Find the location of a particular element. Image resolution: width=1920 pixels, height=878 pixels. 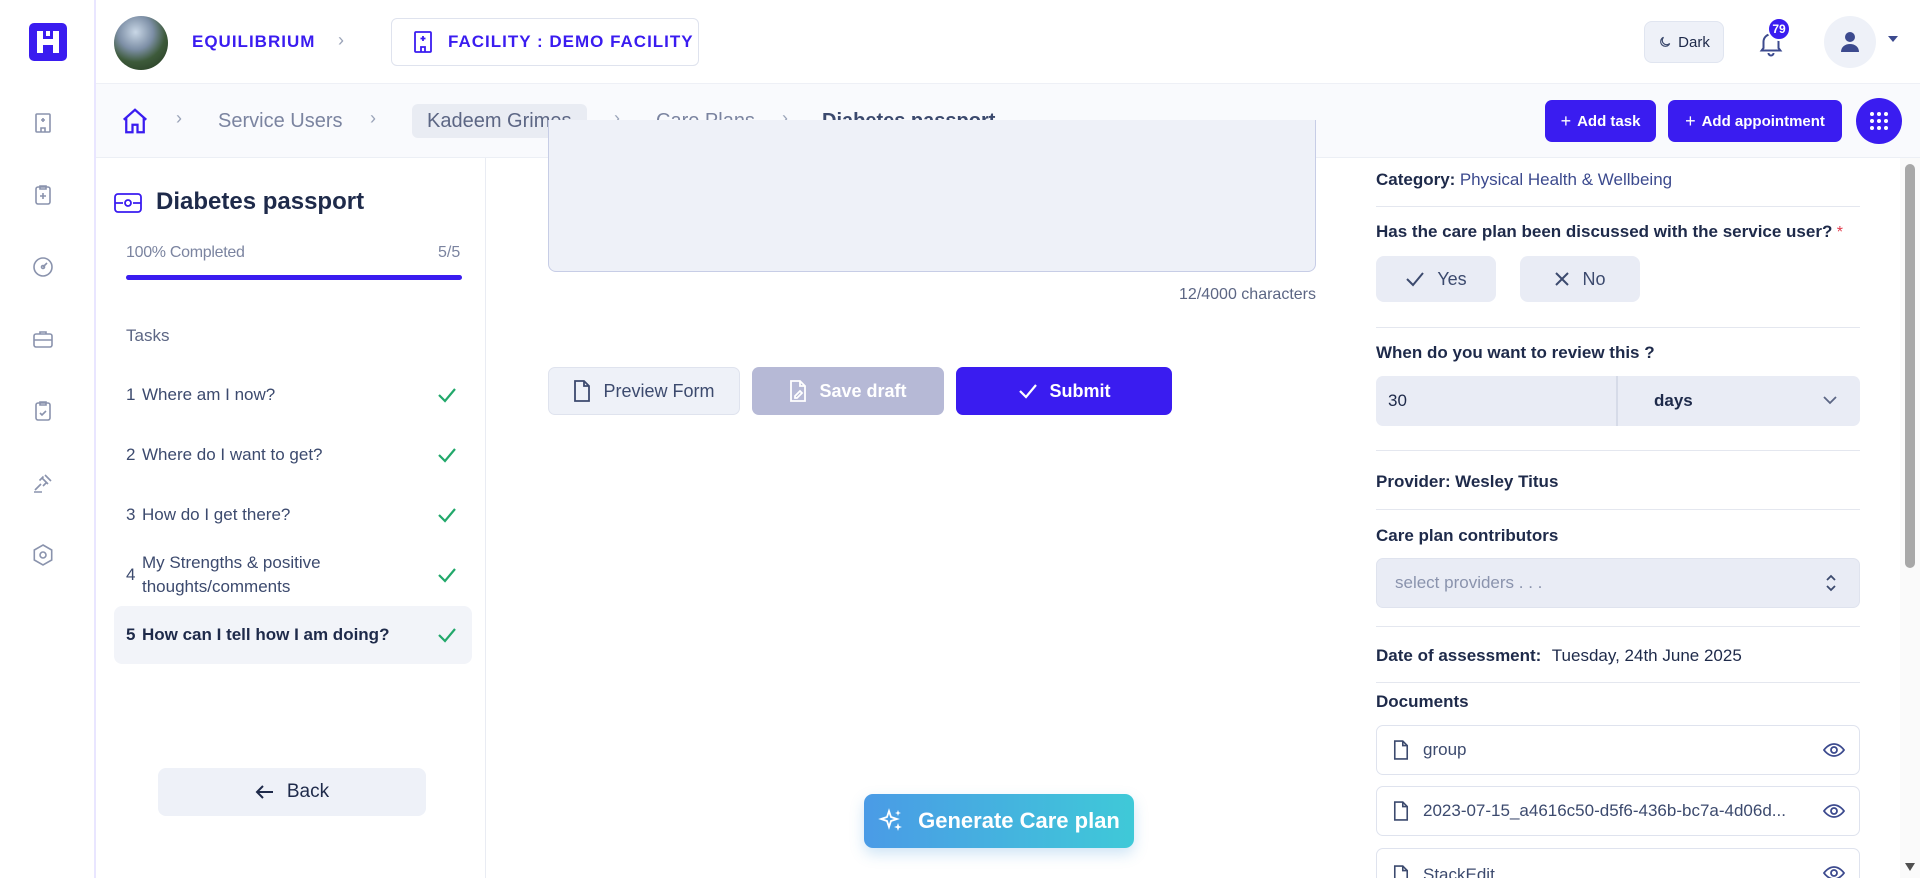

back-label: Back is located at coordinates (308, 791).